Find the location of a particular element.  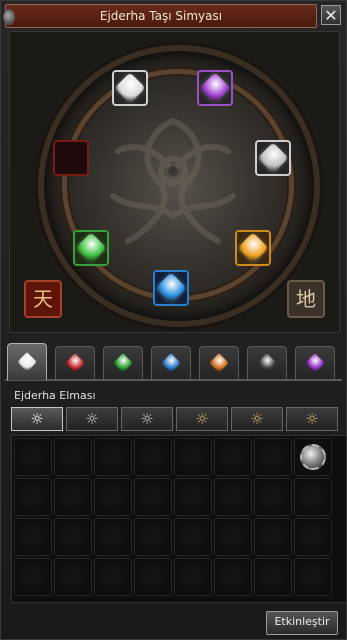

title-bar: Ejderha Taşı Simyası is located at coordinates (160, 16).